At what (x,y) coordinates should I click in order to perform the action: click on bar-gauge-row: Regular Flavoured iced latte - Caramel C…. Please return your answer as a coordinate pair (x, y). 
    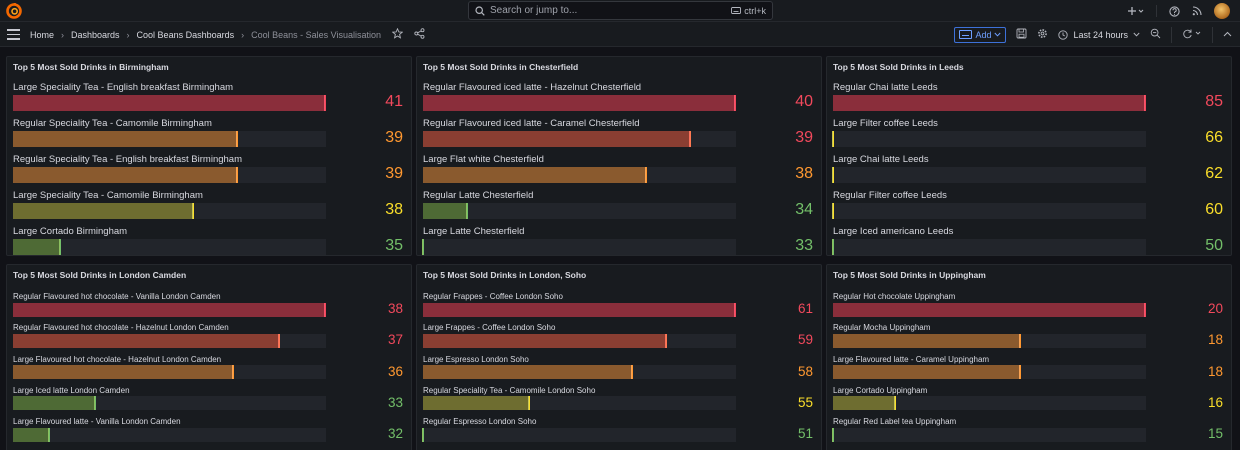
    Looking at the image, I should click on (619, 132).